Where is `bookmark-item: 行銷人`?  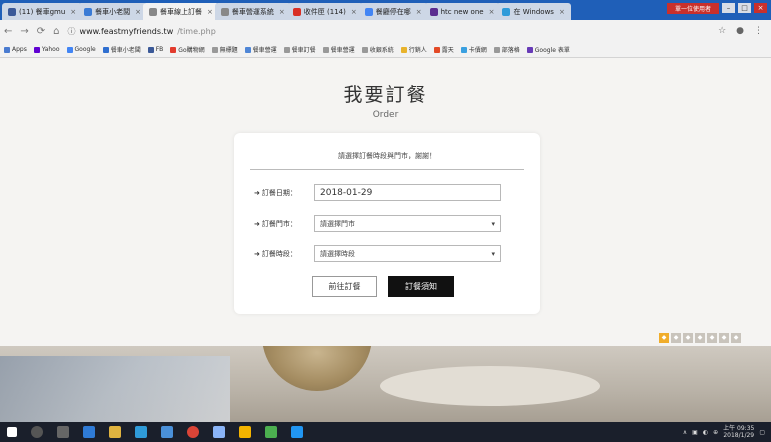
bookmark-item: 行銷人 is located at coordinates (413, 49).